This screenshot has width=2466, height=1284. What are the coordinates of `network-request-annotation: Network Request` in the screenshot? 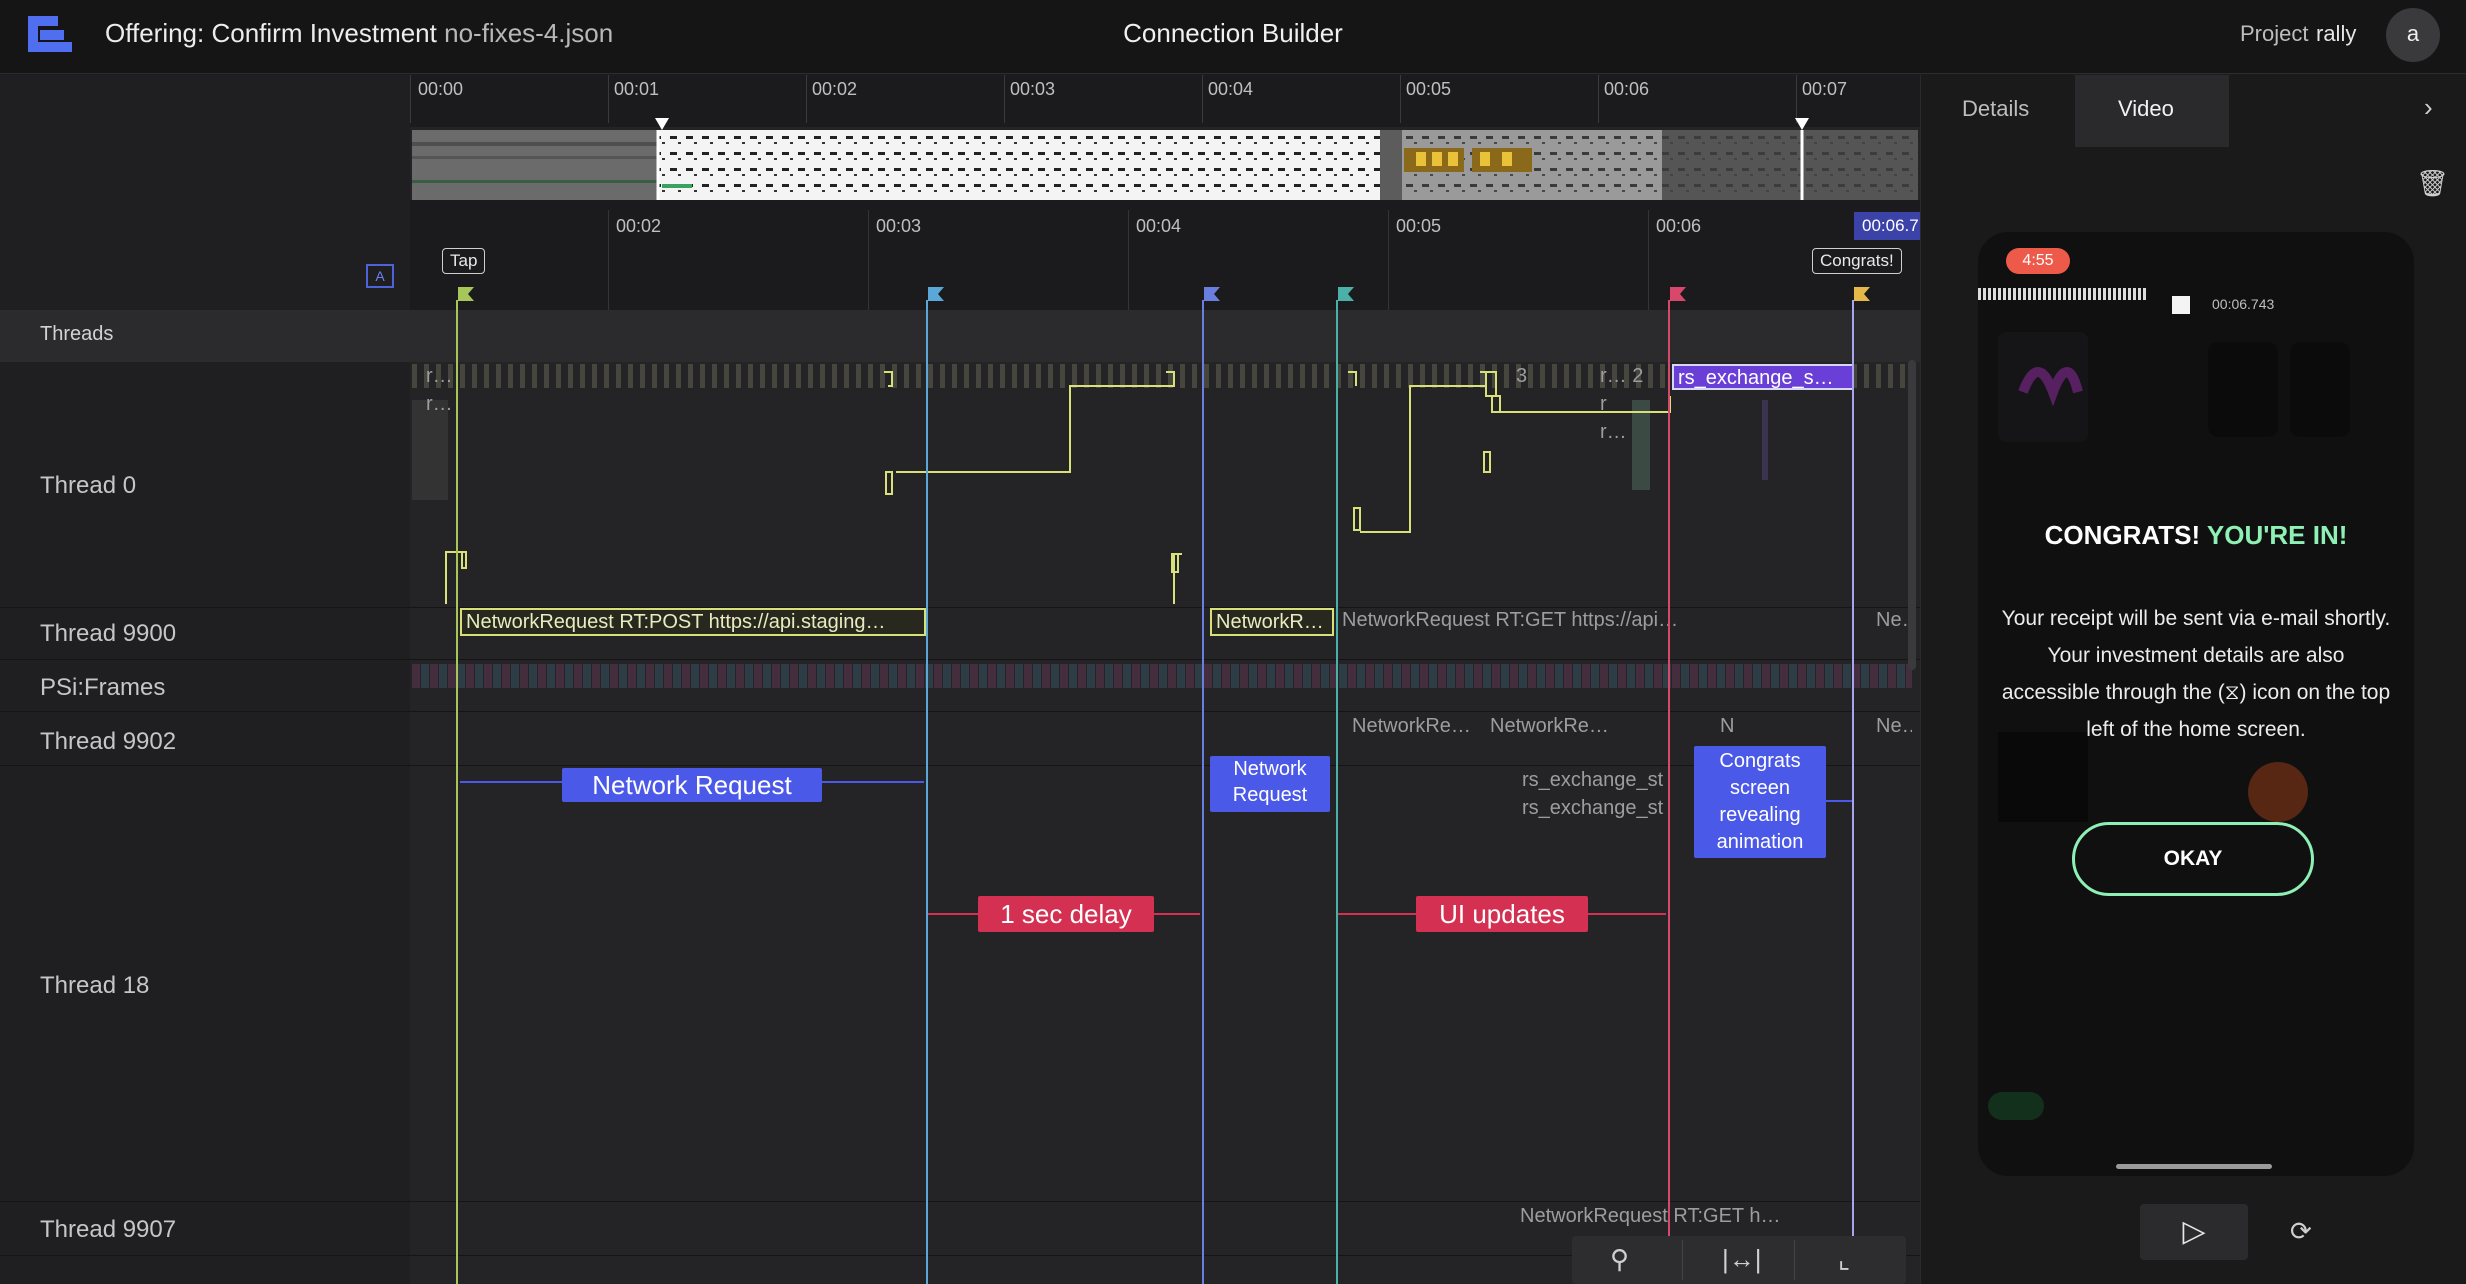 It's located at (692, 785).